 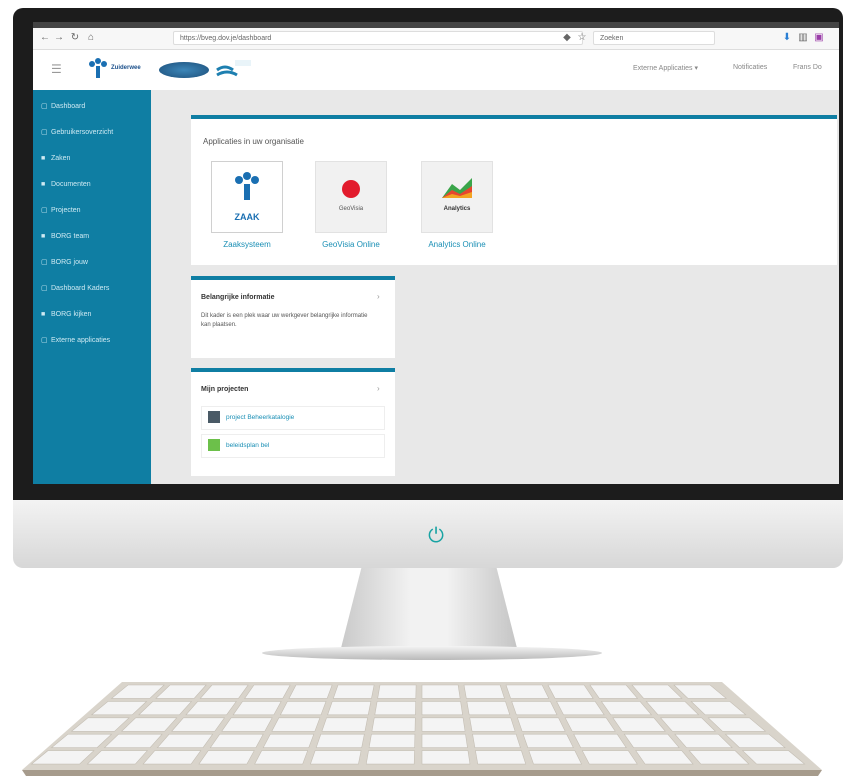 What do you see at coordinates (44, 106) in the screenshot?
I see `dashboard-icon: ▢` at bounding box center [44, 106].